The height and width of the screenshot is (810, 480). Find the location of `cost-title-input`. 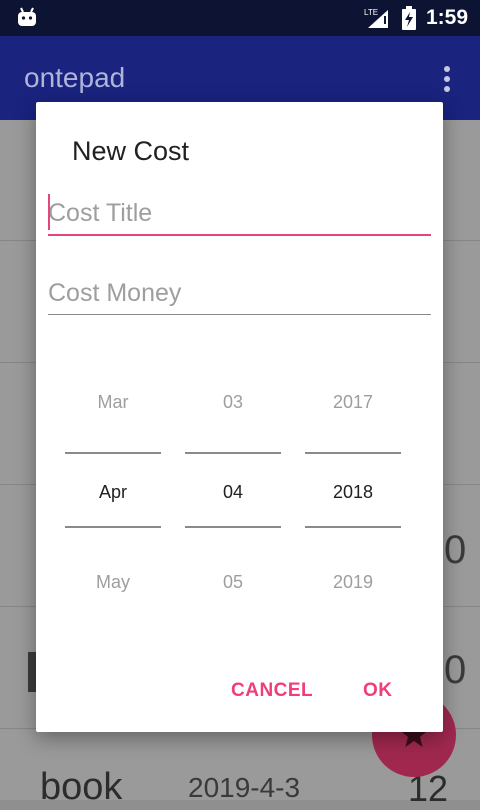

cost-title-input is located at coordinates (239, 214).